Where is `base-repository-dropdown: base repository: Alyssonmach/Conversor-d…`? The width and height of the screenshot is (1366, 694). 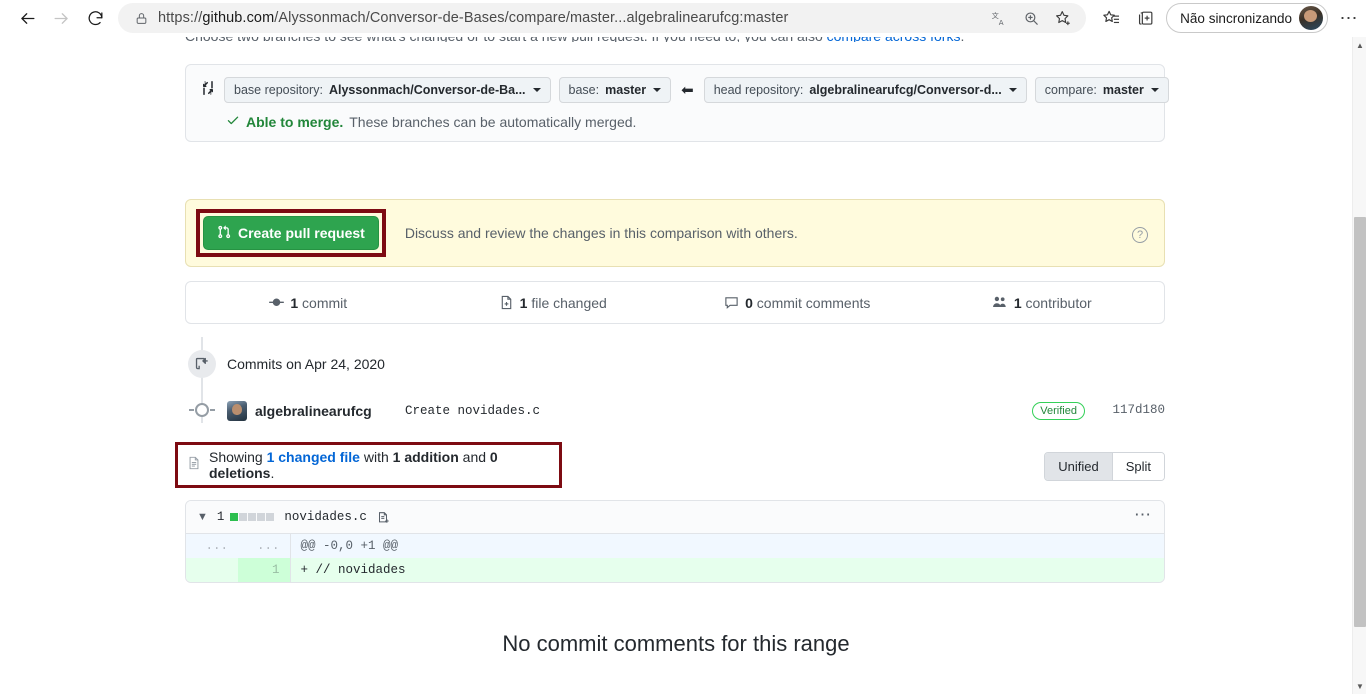
base-repository-dropdown: base repository: Alyssonmach/Conversor-d… is located at coordinates (387, 90).